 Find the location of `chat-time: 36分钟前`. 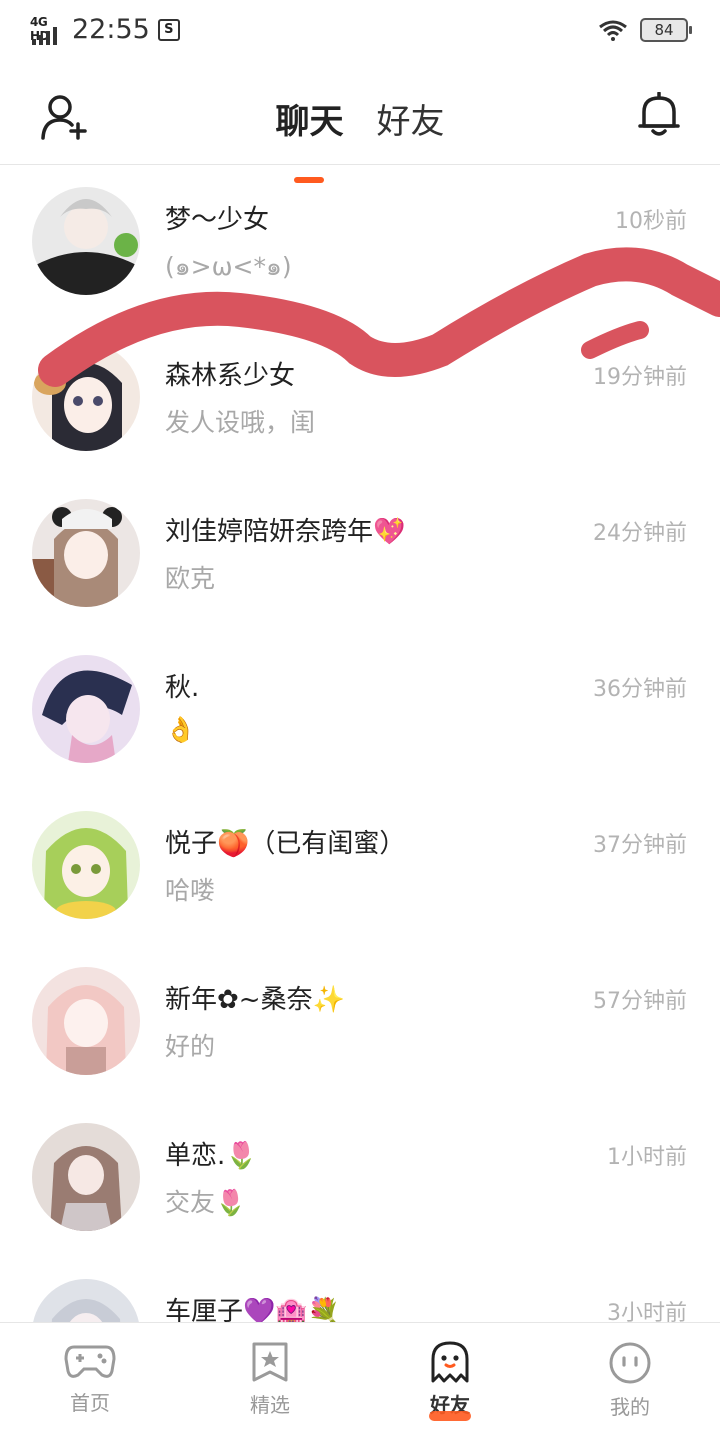

chat-time: 36分钟前 is located at coordinates (640, 689).